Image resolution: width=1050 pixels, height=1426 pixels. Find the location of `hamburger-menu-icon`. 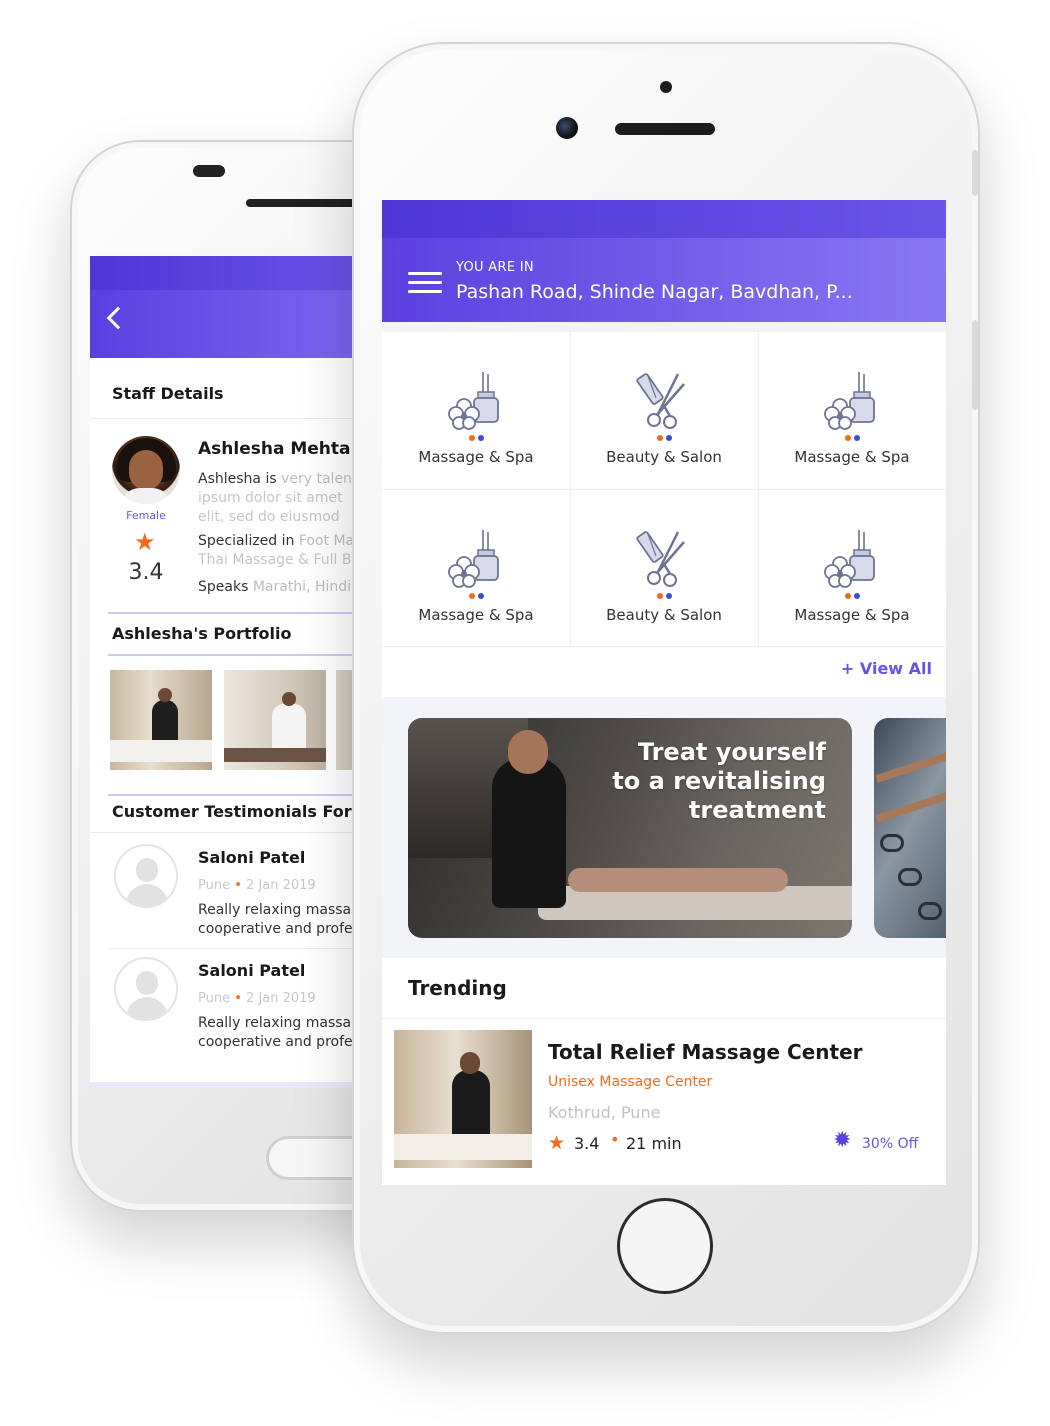

hamburger-menu-icon is located at coordinates (425, 283).